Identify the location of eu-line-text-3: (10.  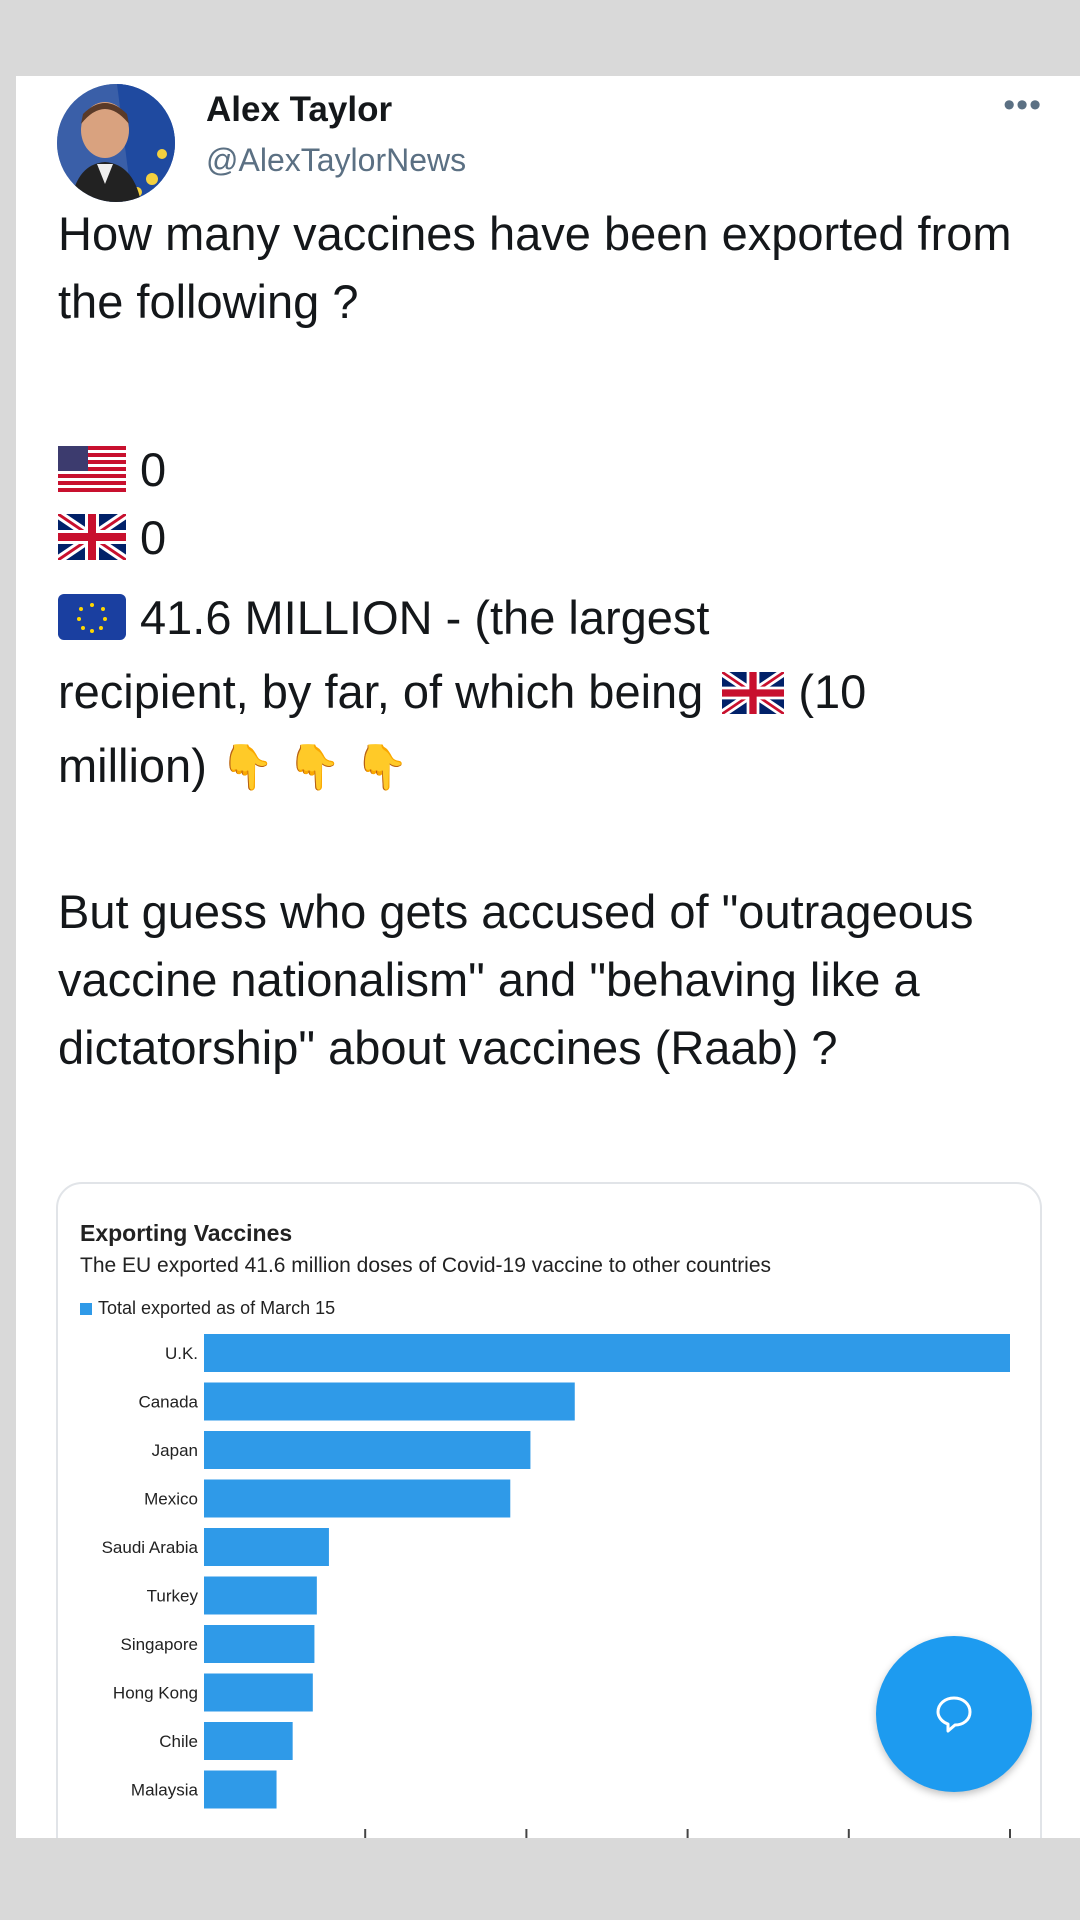
(832, 691).